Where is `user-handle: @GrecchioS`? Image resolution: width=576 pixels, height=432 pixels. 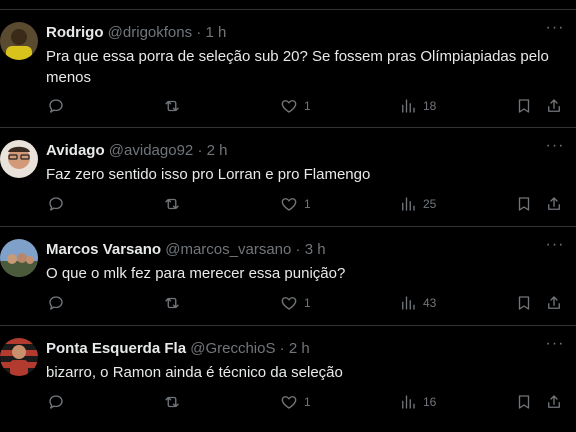 user-handle: @GrecchioS is located at coordinates (232, 348).